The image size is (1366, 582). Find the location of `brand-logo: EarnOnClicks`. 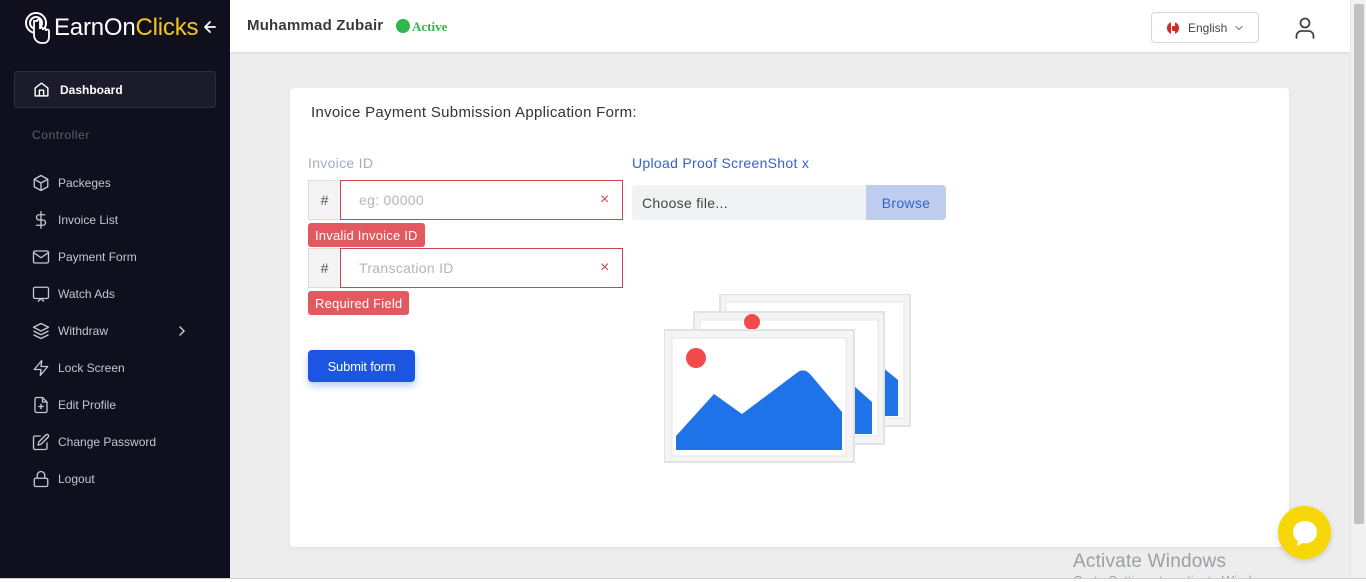

brand-logo: EarnOnClicks is located at coordinates (109, 28).